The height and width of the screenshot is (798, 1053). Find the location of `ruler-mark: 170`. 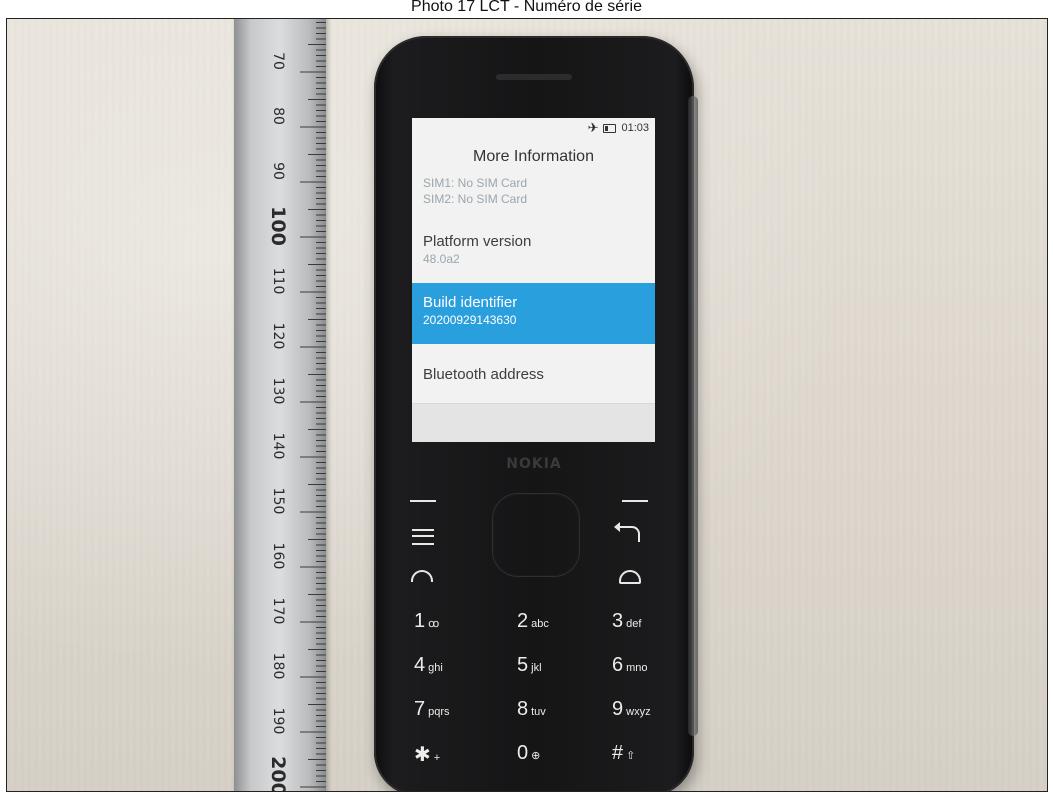

ruler-mark: 170 is located at coordinates (278, 611).